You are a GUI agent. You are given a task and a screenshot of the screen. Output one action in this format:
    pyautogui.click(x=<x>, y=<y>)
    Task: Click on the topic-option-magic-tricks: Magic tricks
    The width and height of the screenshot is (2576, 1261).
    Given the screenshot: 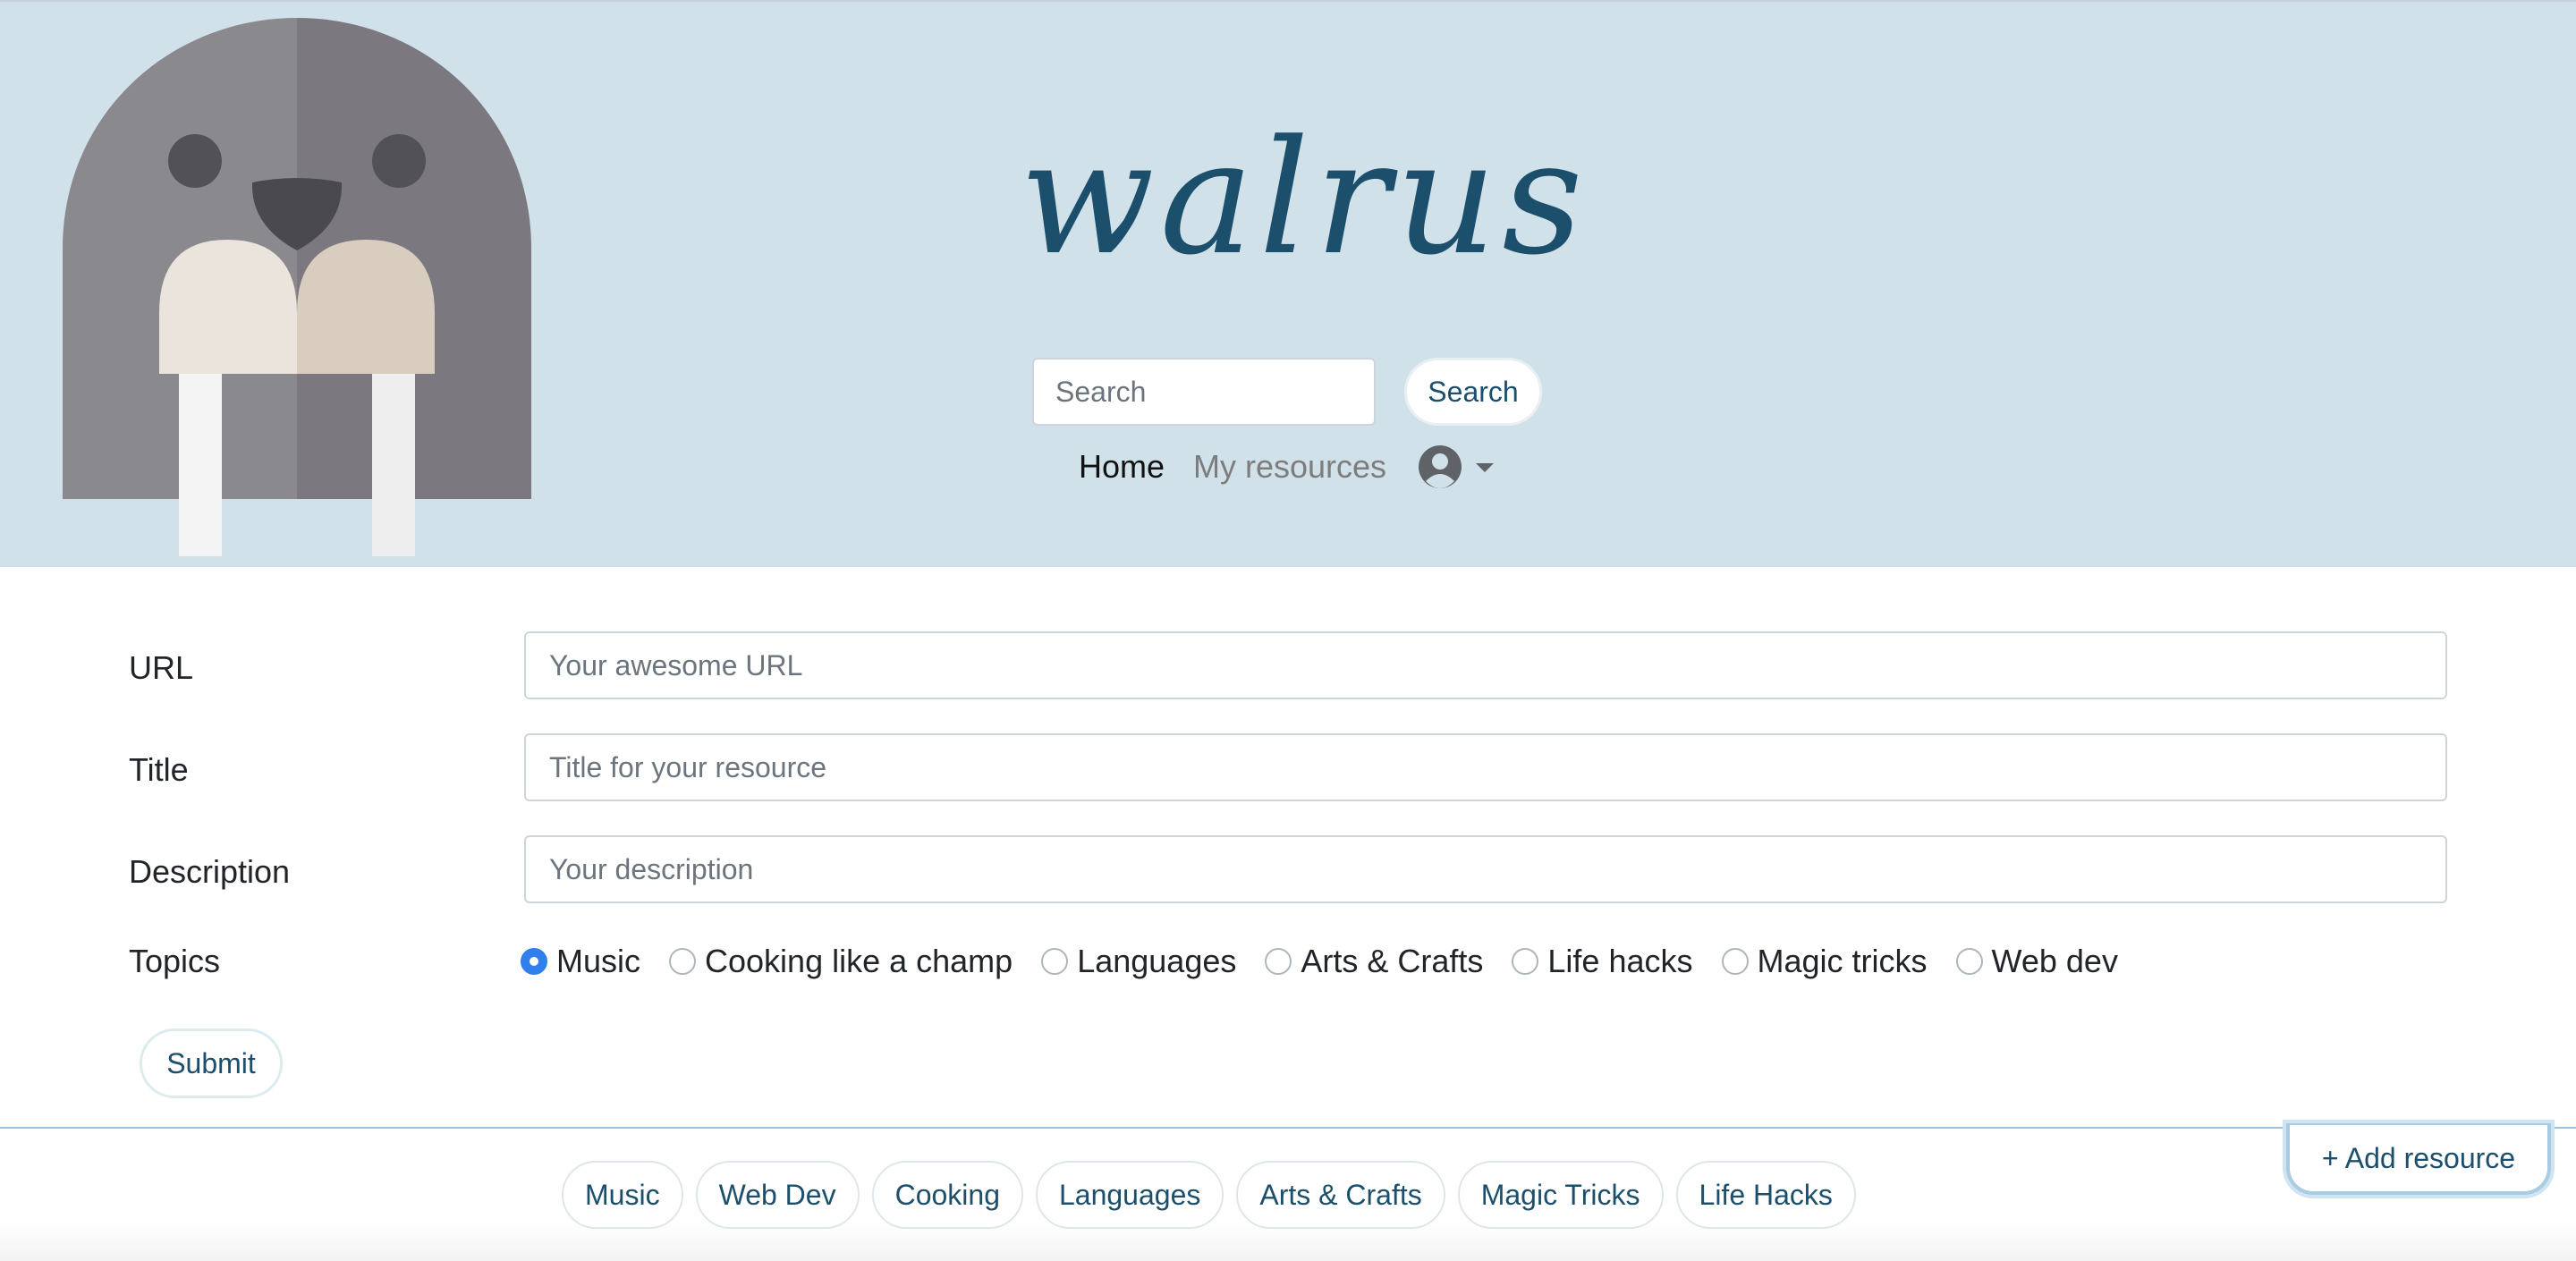 What is the action you would take?
    pyautogui.click(x=1824, y=961)
    